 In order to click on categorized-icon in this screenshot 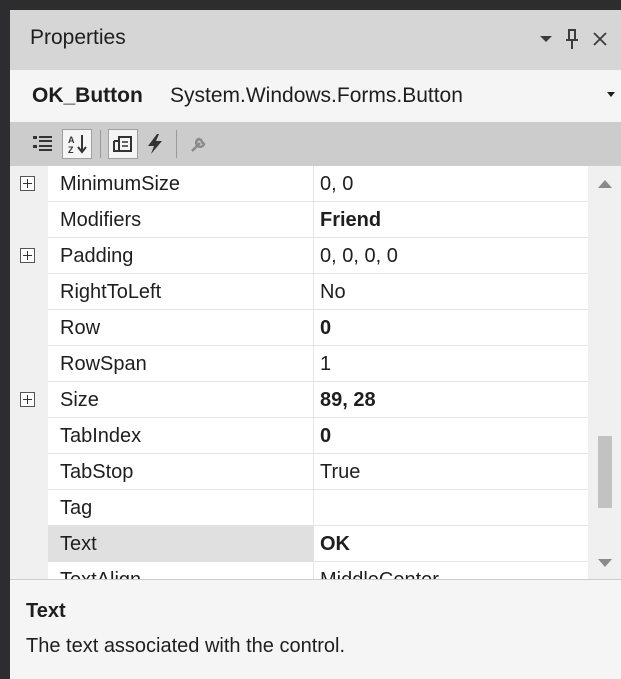, I will do `click(43, 144)`.